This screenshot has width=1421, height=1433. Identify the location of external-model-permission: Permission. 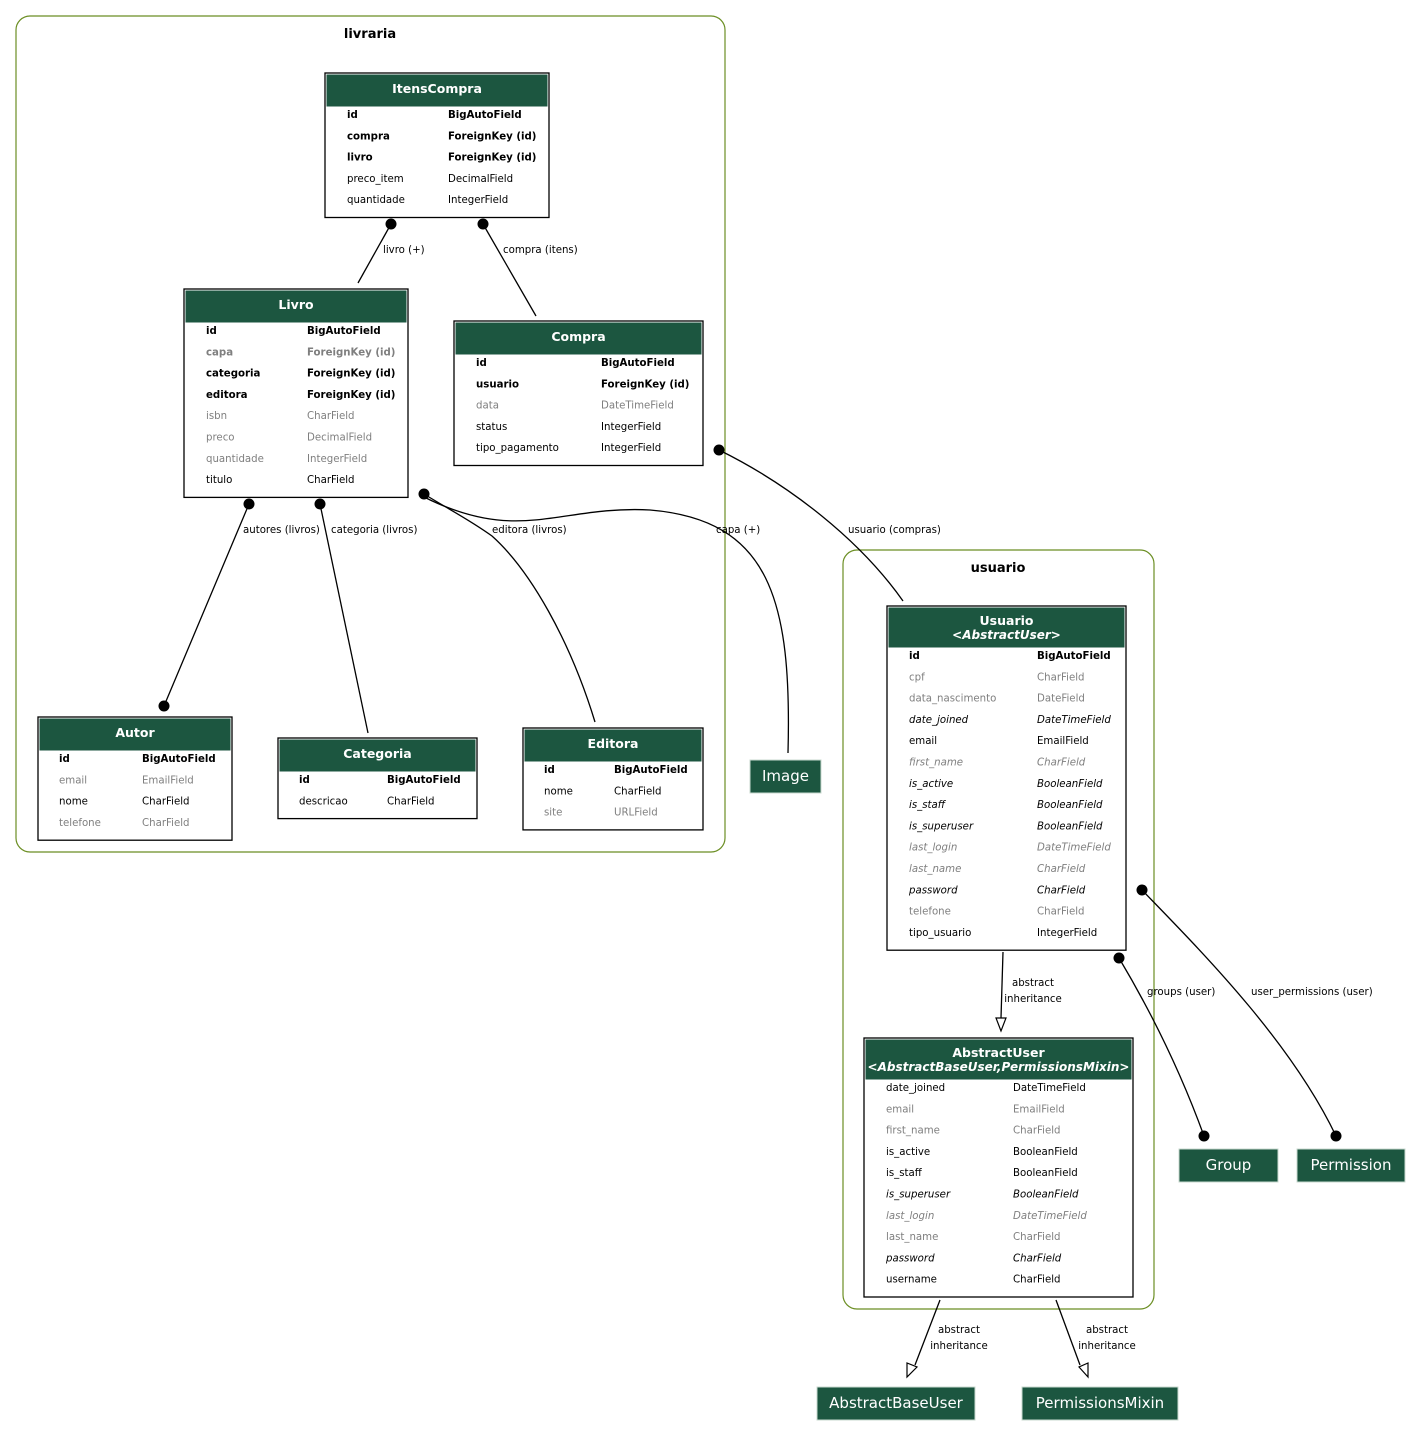
(1351, 1165).